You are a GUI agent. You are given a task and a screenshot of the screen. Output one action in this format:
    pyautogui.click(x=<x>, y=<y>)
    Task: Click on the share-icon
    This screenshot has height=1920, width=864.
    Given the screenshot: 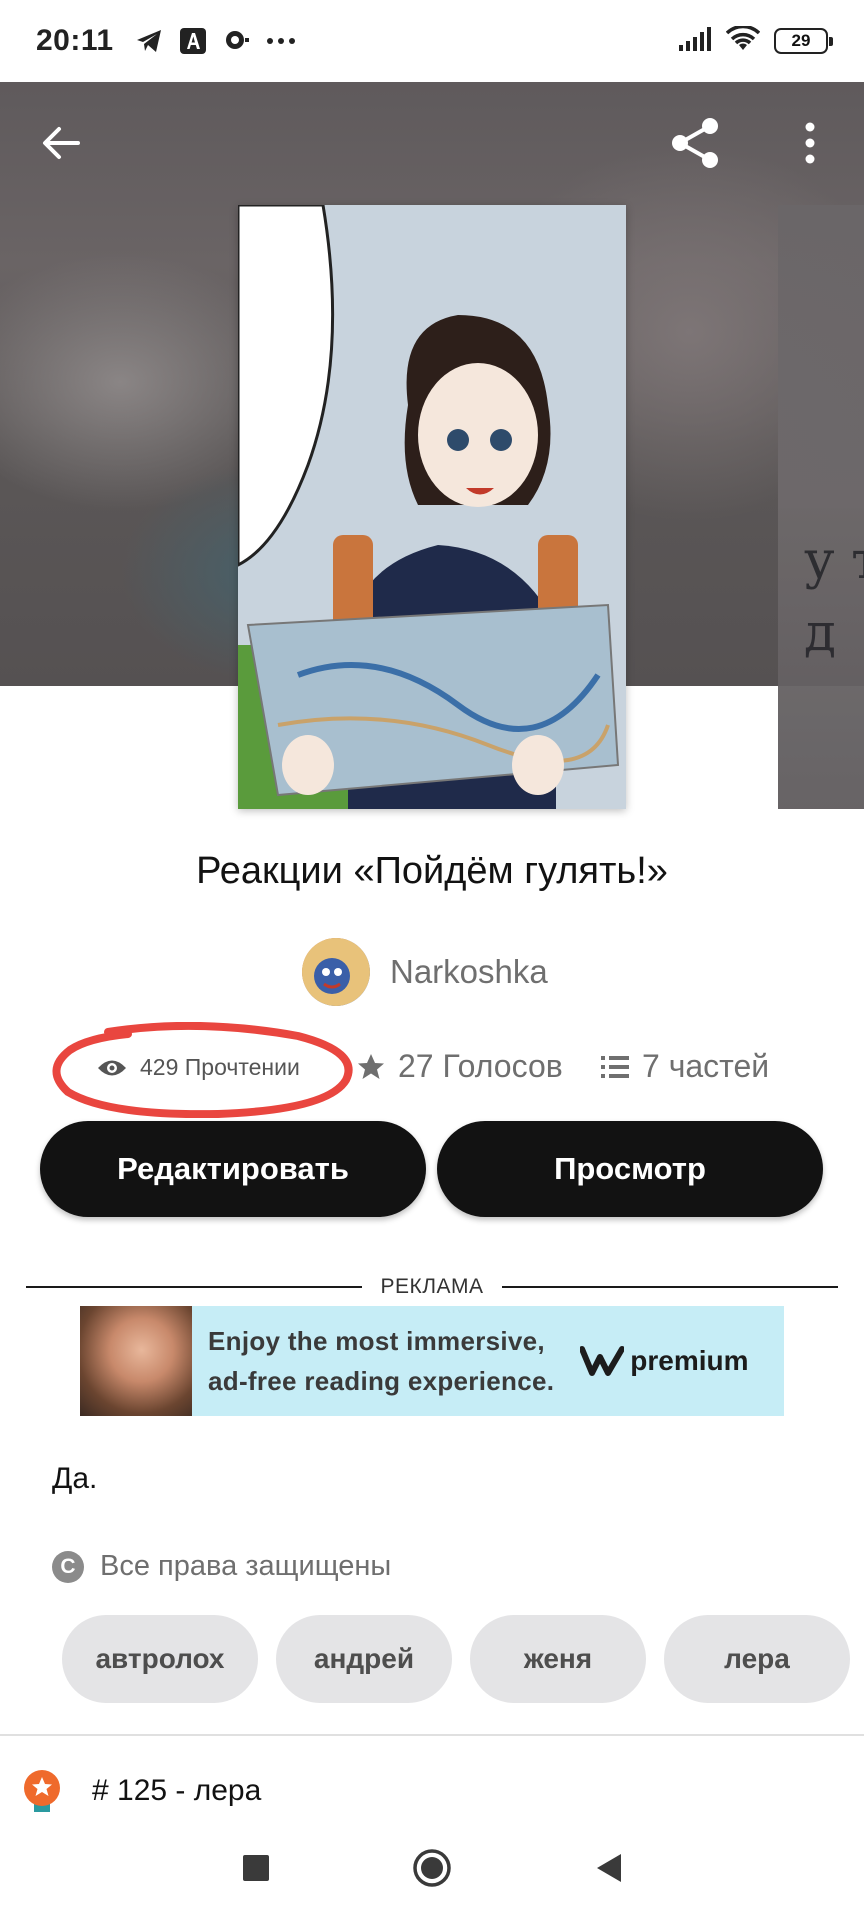 What is the action you would take?
    pyautogui.click(x=695, y=143)
    